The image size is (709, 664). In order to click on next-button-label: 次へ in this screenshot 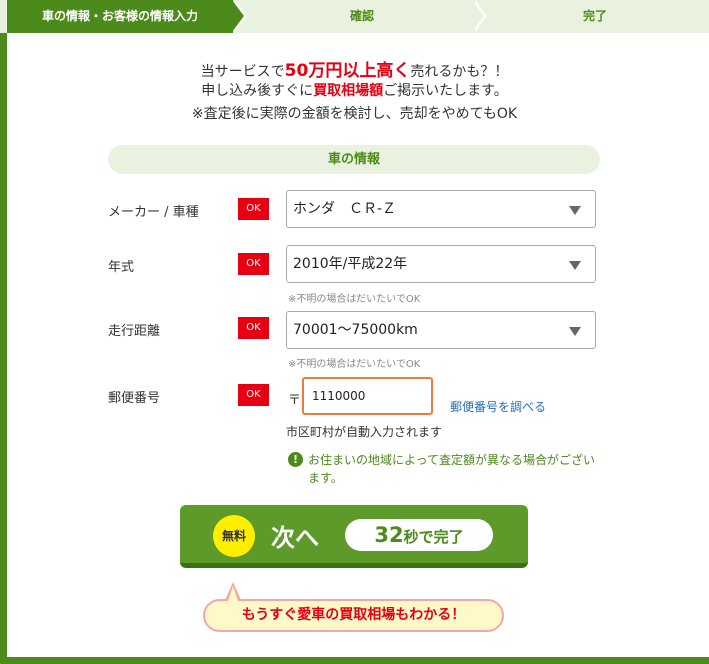, I will do `click(295, 538)`.